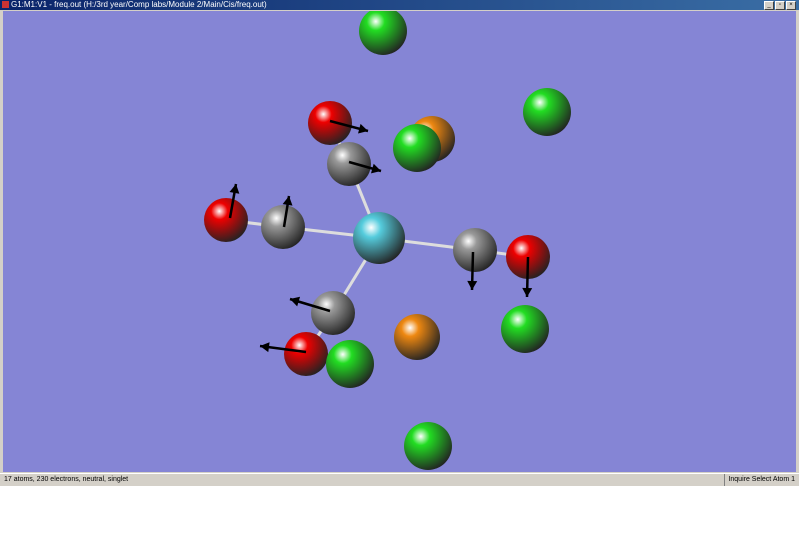 This screenshot has height=542, width=799. I want to click on minimize-button: _, so click(769, 5).